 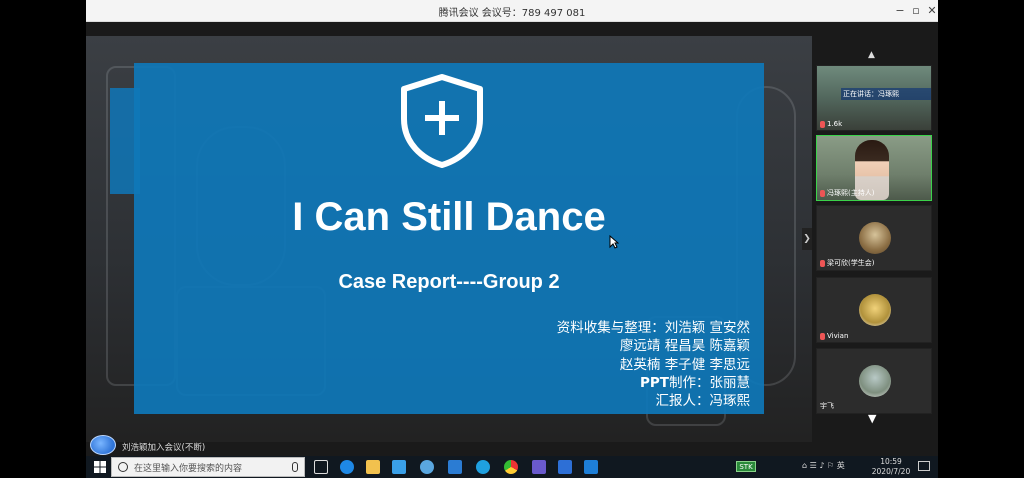 I want to click on scroll-up-arrow-icon: ▲, so click(x=871, y=55).